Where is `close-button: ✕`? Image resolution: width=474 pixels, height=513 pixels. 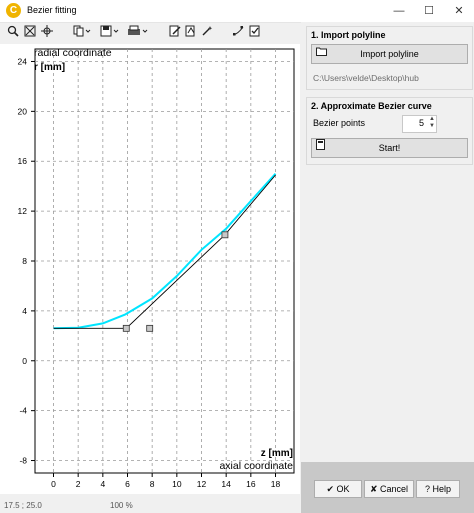
close-button: ✕ is located at coordinates (459, 11).